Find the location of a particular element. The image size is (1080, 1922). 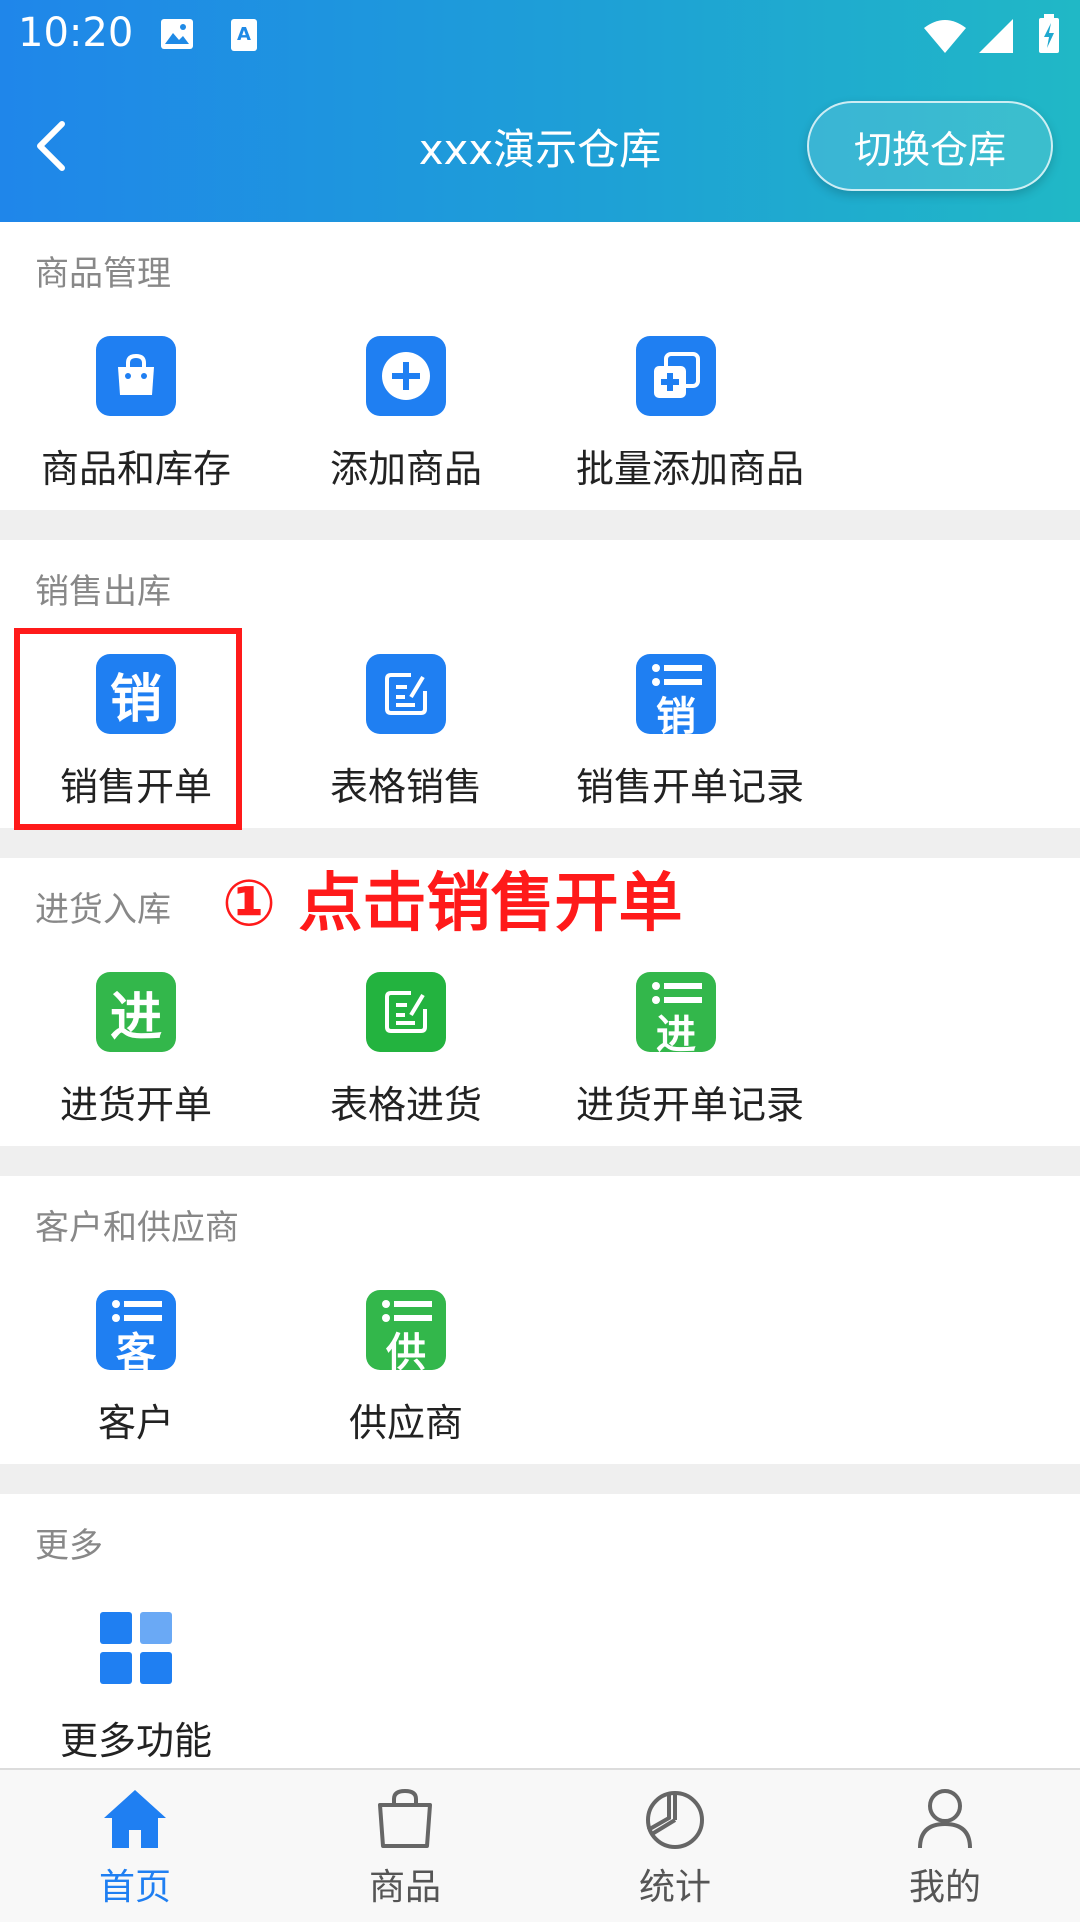

tab-label: 商品 is located at coordinates (404, 1887).